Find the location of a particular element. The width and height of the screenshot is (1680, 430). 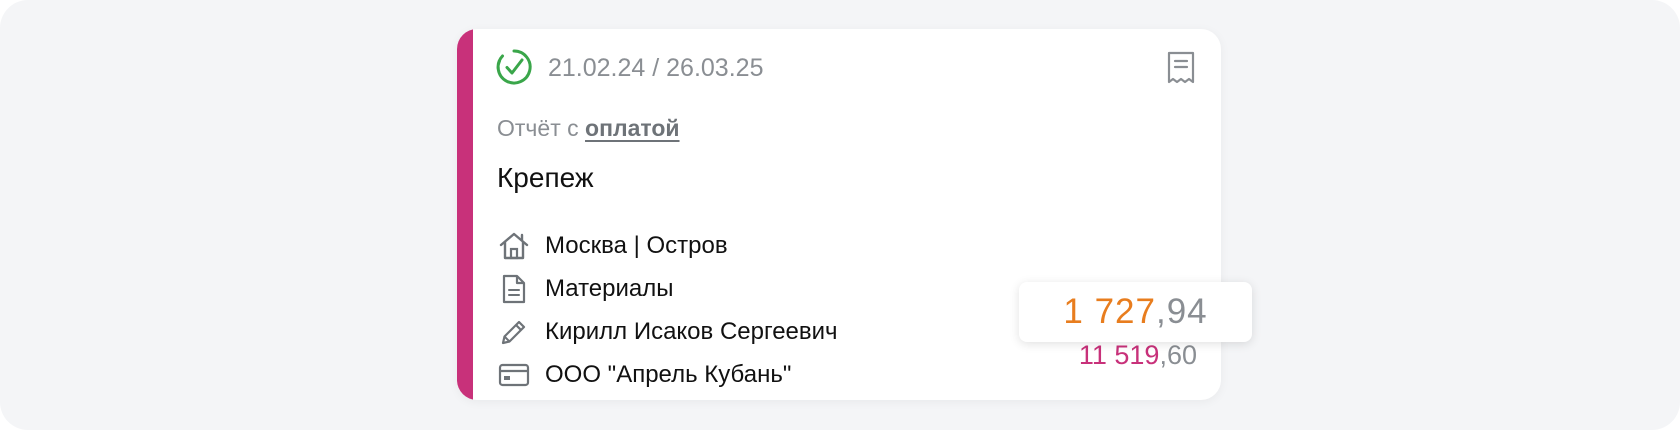

payment-link: оплатой is located at coordinates (632, 128).